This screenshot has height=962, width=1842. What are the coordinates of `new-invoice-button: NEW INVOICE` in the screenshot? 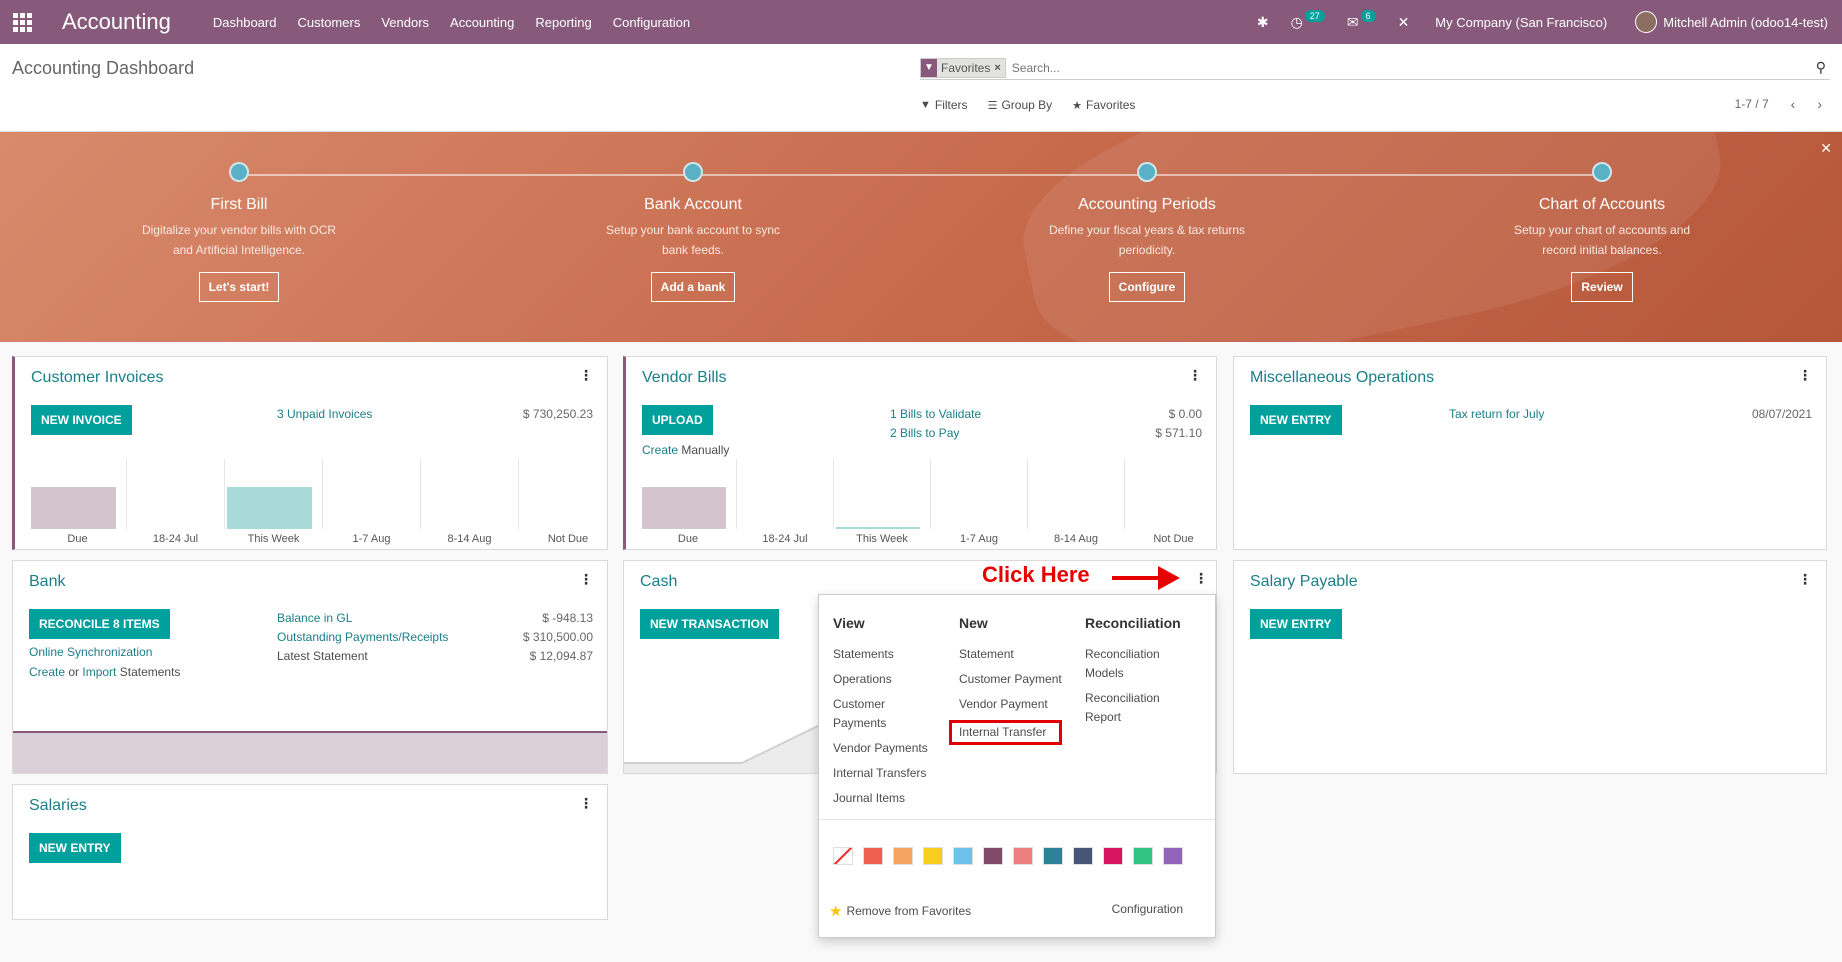 It's located at (81, 420).